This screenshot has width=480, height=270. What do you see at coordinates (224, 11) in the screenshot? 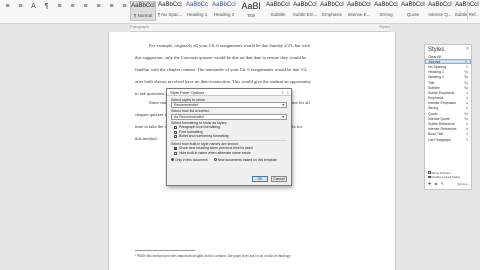
I see `style-gallery-item: AaBbCcI Heading 2` at bounding box center [224, 11].